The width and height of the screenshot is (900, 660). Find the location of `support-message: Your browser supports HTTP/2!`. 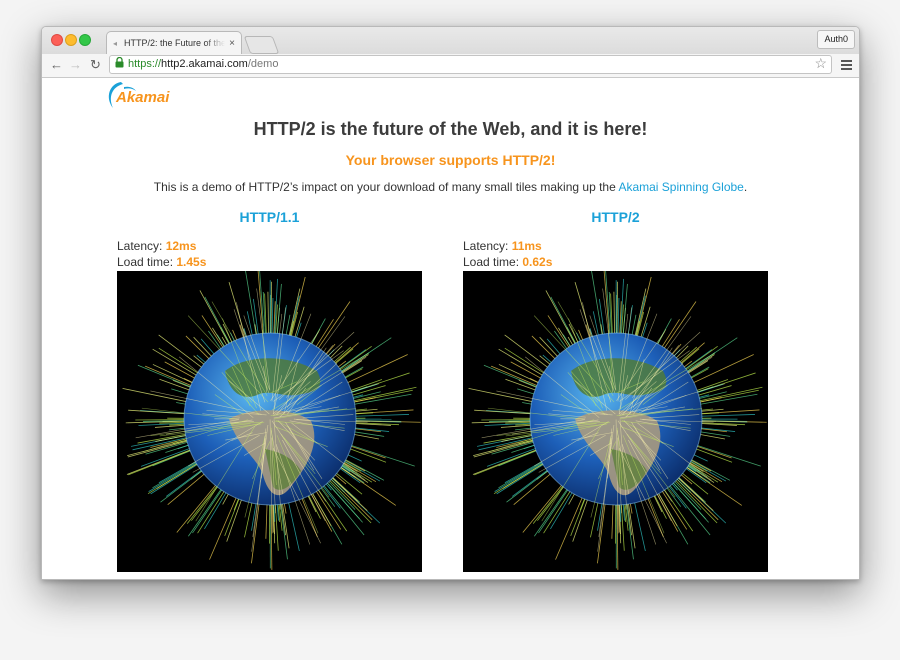

support-message: Your browser supports HTTP/2! is located at coordinates (450, 160).